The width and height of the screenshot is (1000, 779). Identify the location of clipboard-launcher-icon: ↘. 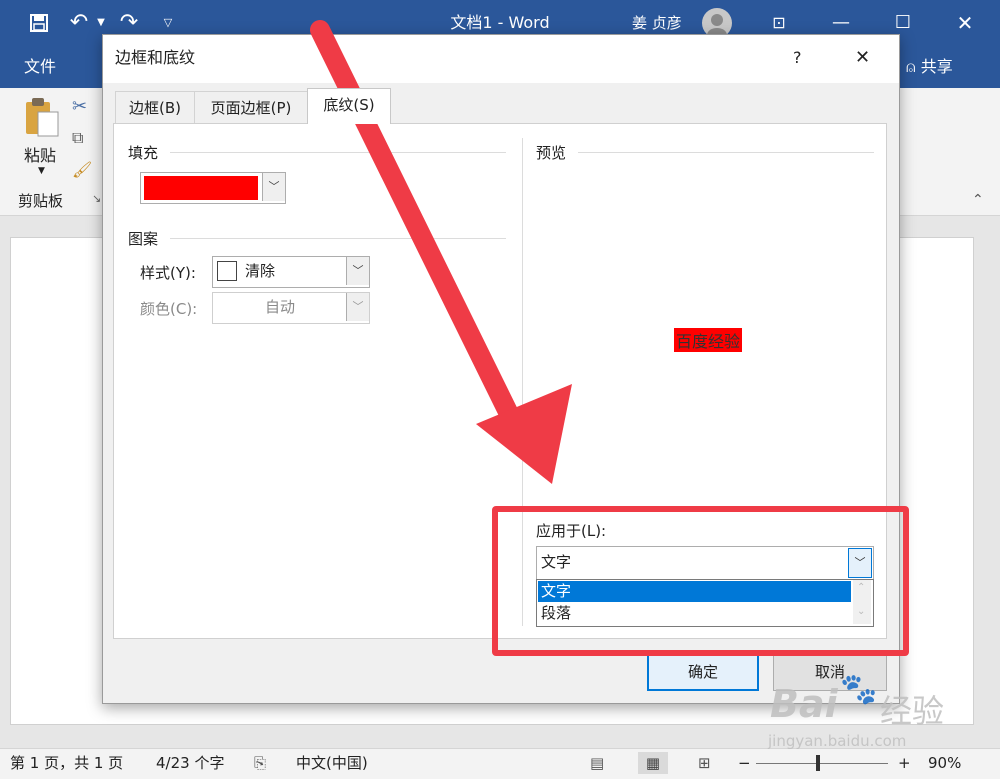
(96, 198).